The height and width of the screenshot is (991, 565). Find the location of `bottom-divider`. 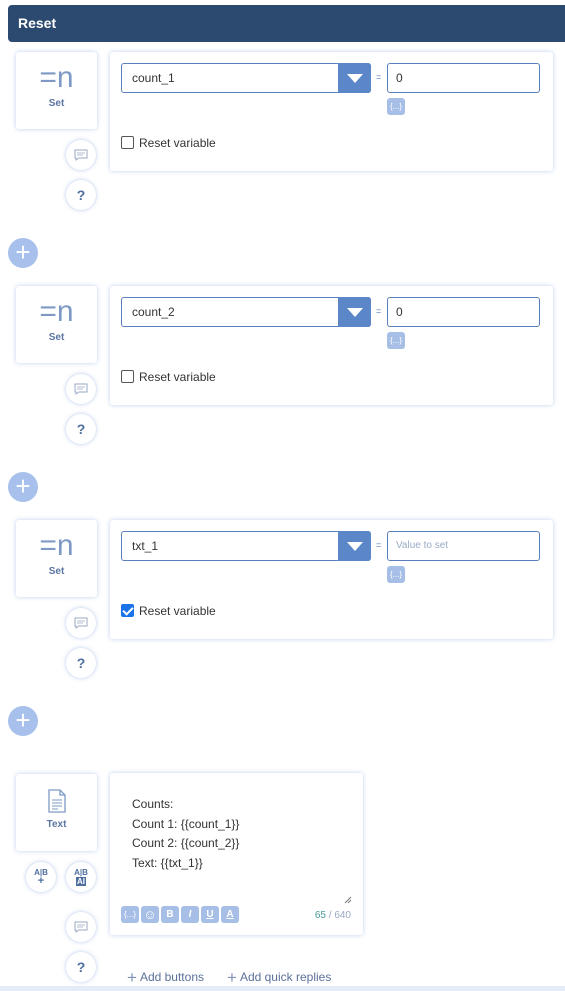

bottom-divider is located at coordinates (282, 988).